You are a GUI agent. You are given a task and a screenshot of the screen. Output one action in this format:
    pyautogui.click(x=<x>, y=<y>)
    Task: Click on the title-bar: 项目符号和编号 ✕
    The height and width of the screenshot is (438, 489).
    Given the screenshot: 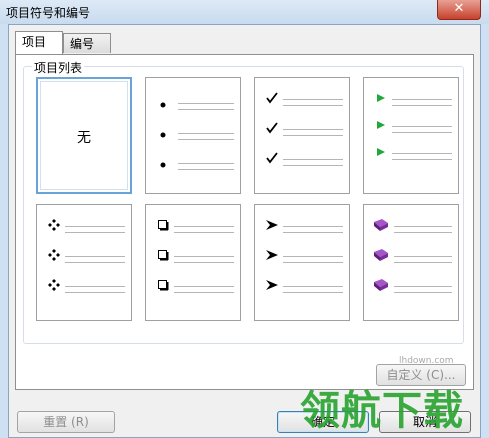 What is the action you would take?
    pyautogui.click(x=244, y=12)
    